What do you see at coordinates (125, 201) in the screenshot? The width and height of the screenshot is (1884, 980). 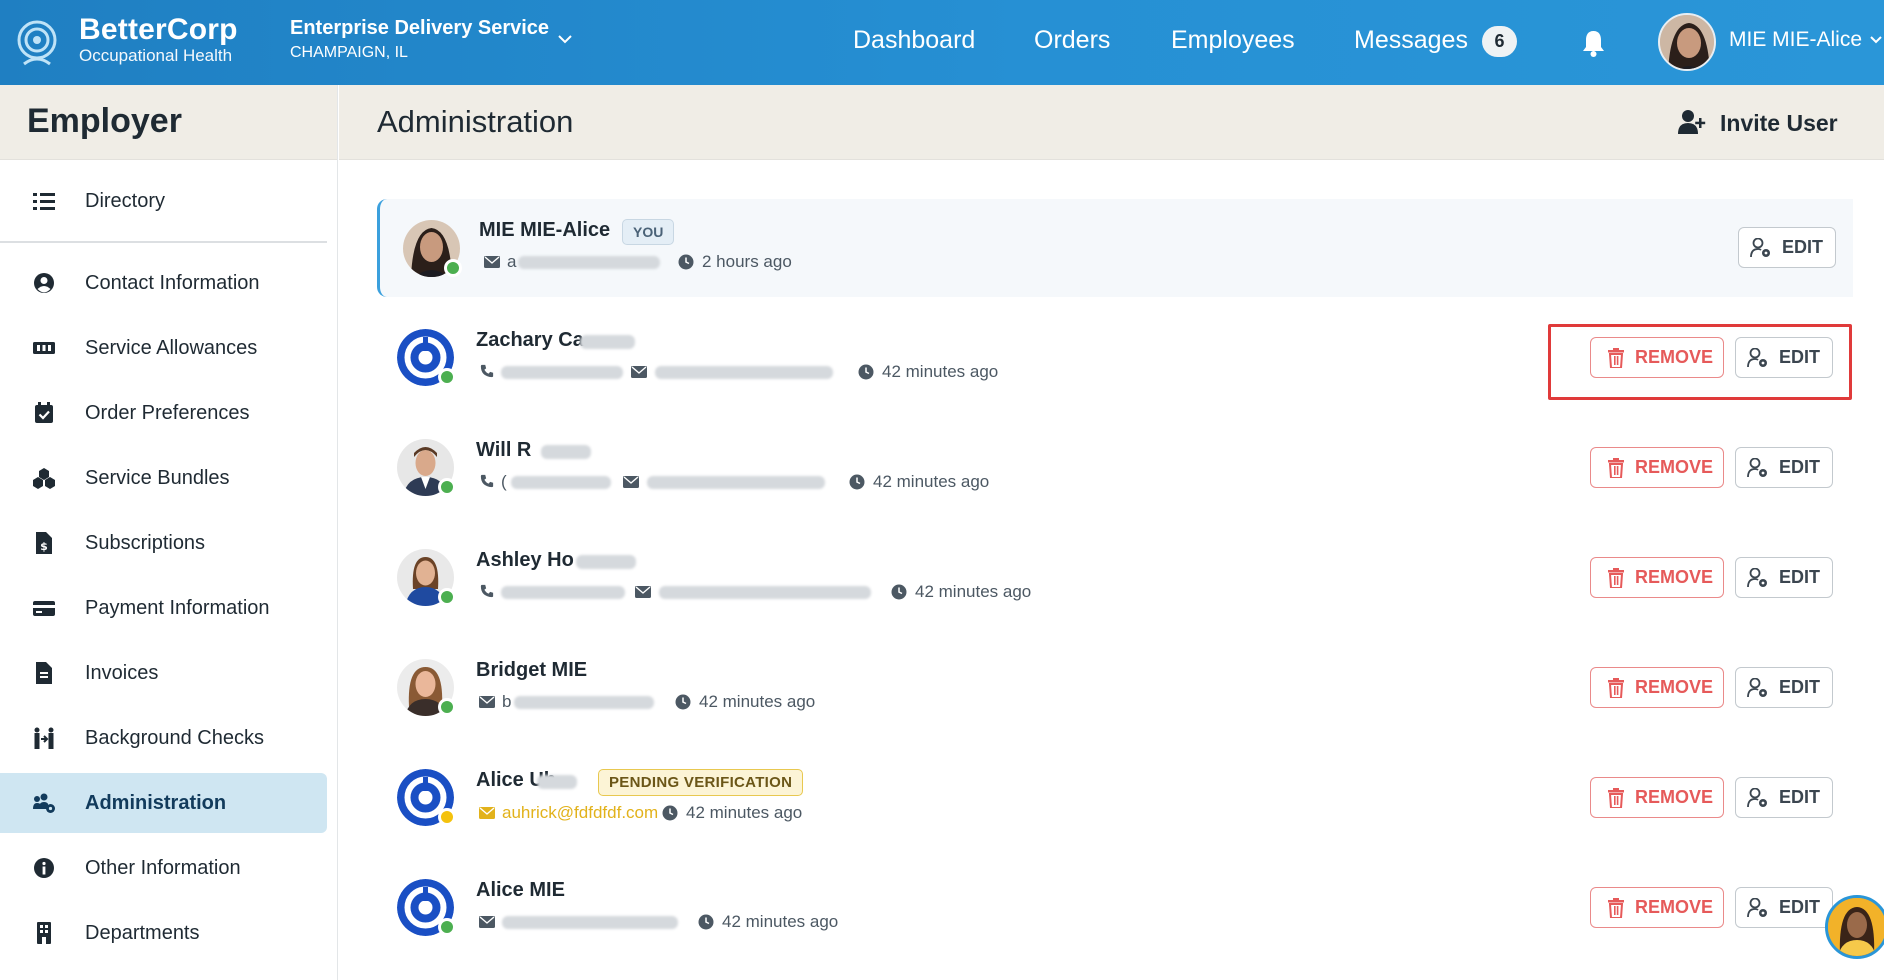 I see `sidebar-item-label: Directory` at bounding box center [125, 201].